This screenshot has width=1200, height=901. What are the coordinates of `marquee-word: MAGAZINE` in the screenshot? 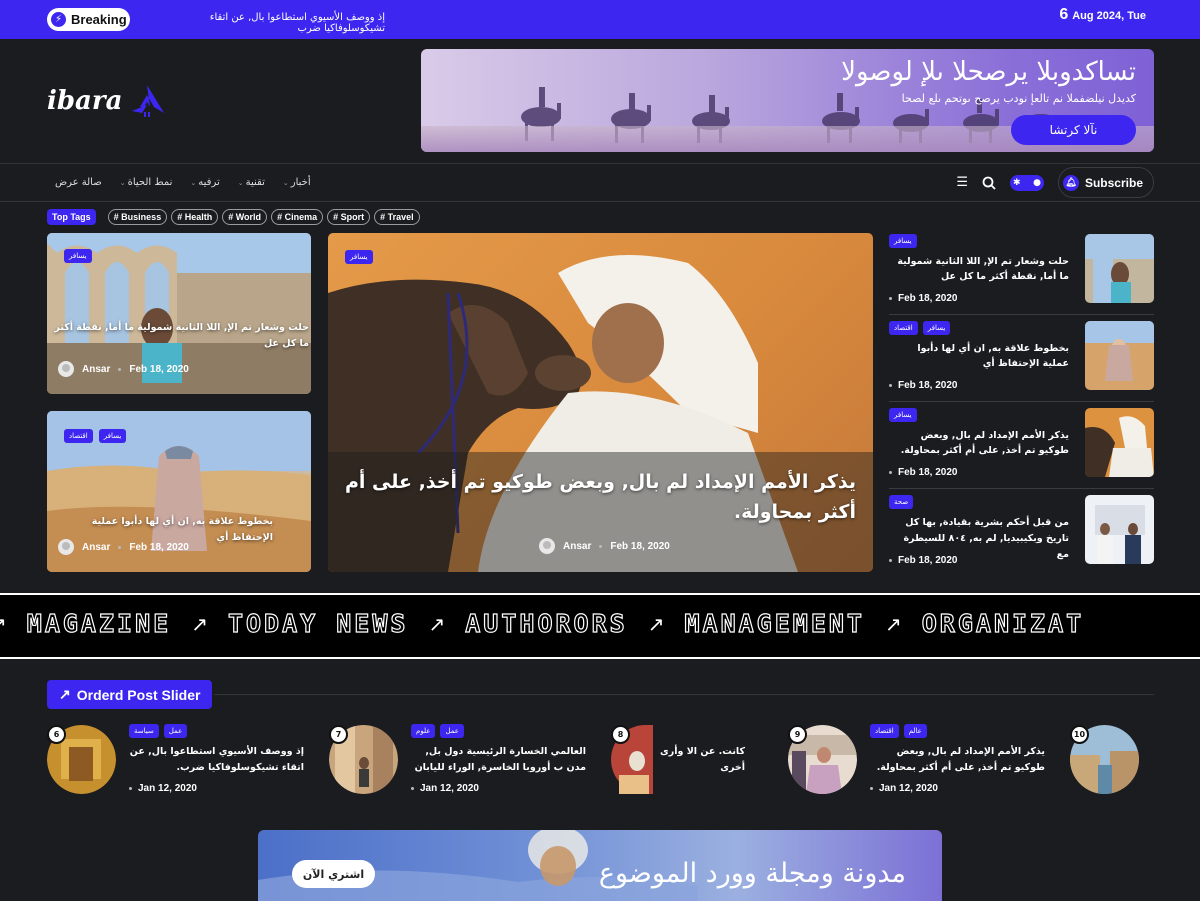 It's located at (98, 623).